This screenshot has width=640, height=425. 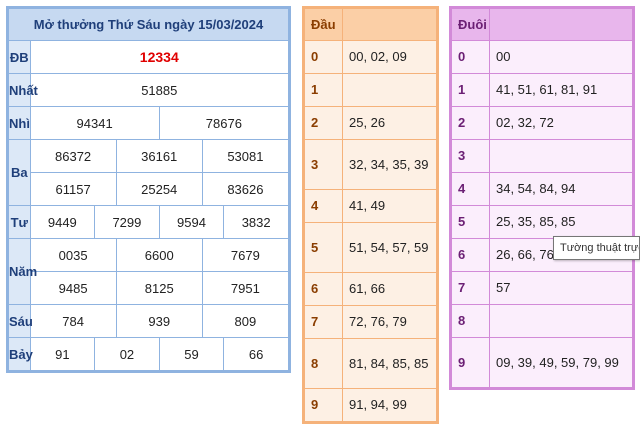 I want to click on head-numbers: 51, 54, 57, 59, so click(x=389, y=247).